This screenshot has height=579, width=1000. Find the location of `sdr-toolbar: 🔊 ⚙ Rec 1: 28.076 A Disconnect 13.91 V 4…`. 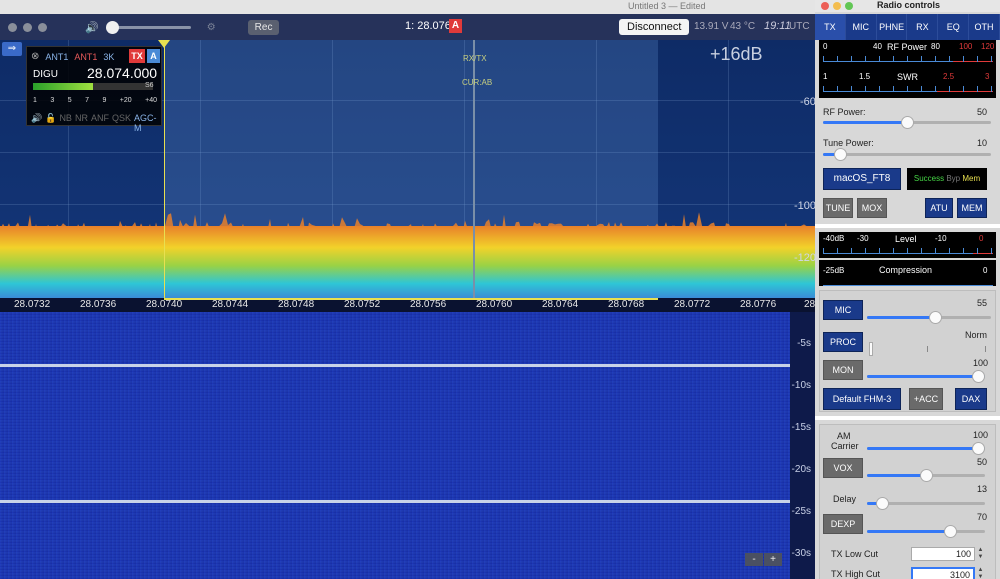

sdr-toolbar: 🔊 ⚙ Rec 1: 28.076 A Disconnect 13.91 V 4… is located at coordinates (407, 27).